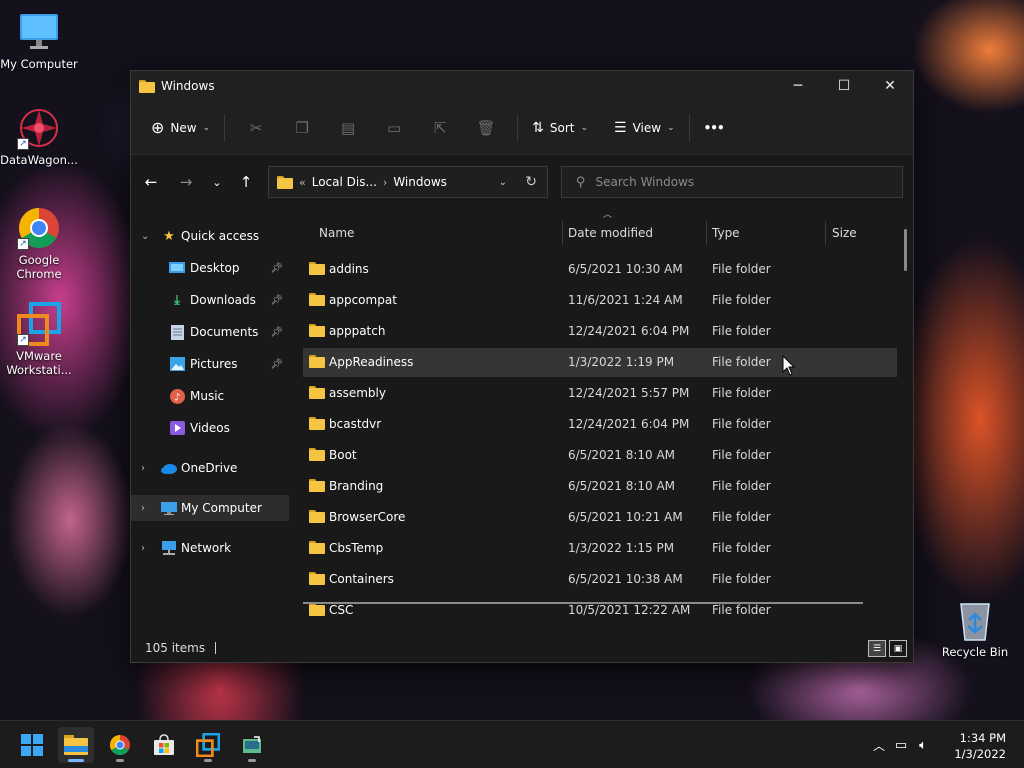 This screenshot has height=768, width=1024. I want to click on forward-button: →, so click(186, 182).